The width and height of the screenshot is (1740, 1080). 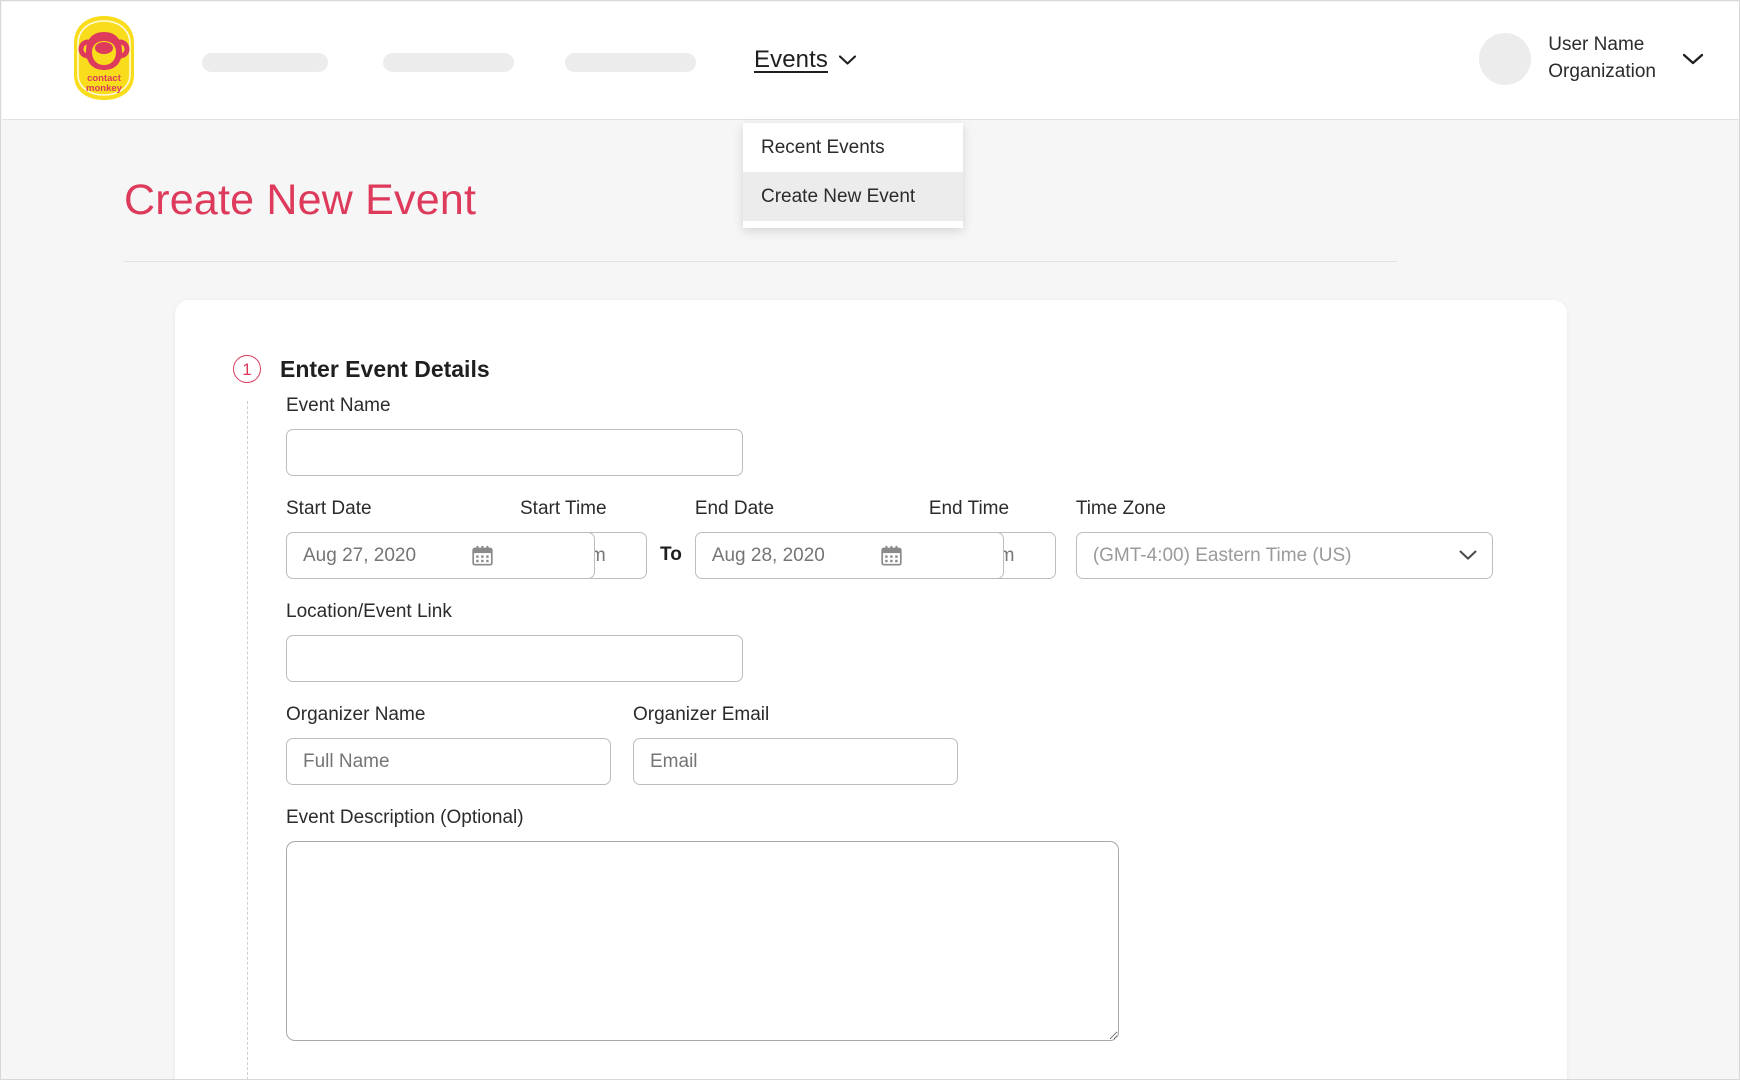 What do you see at coordinates (969, 508) in the screenshot?
I see `end-time-label: End Time` at bounding box center [969, 508].